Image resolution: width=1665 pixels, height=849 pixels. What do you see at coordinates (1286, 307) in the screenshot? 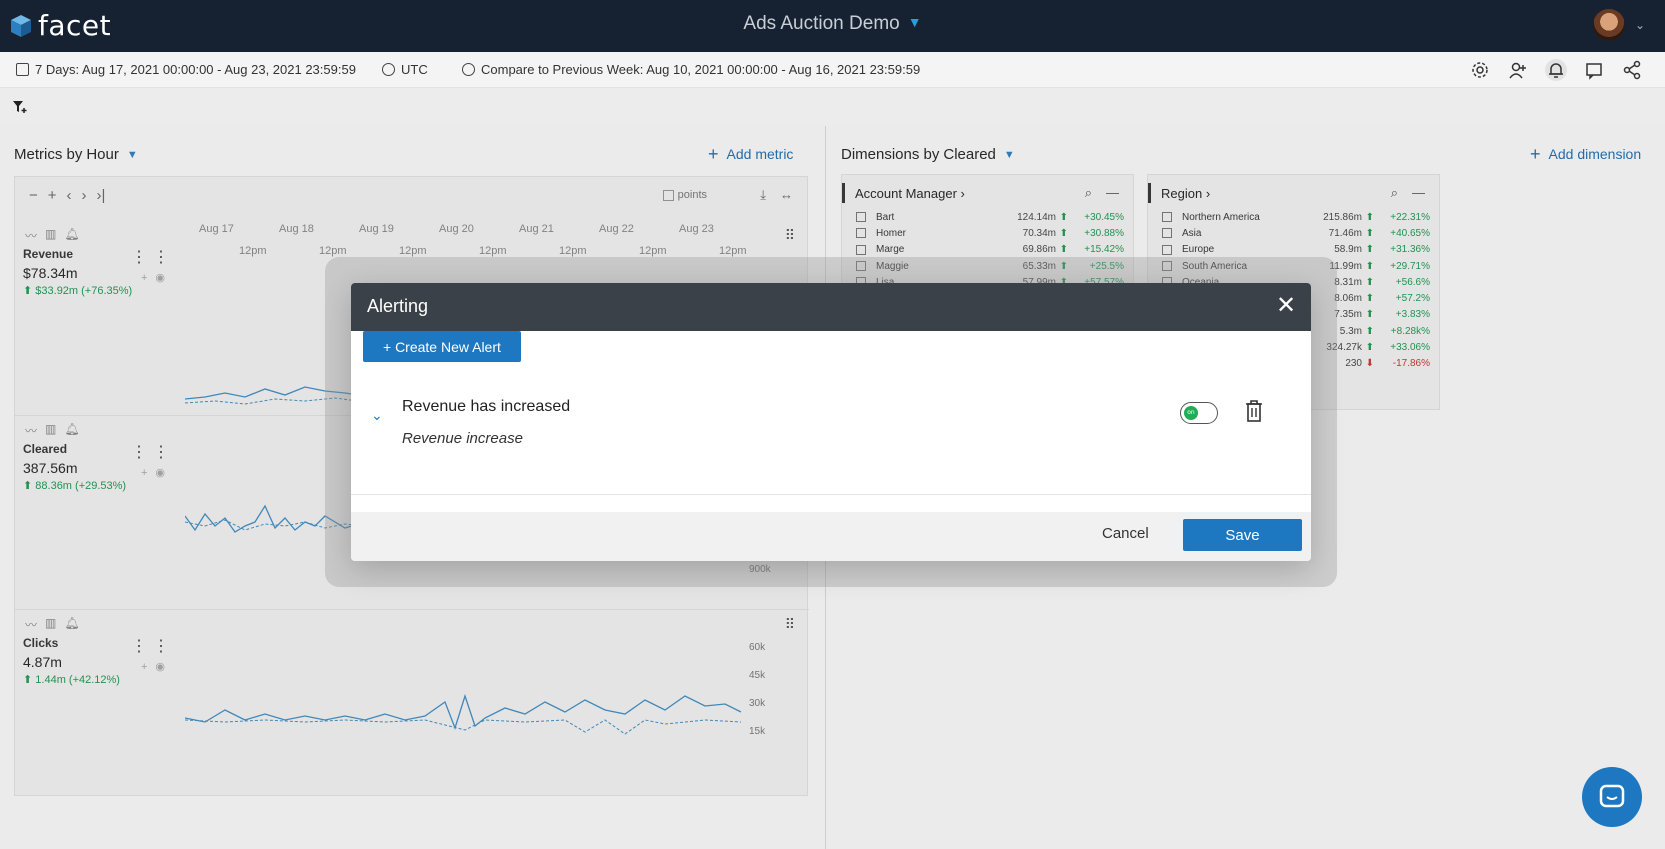
I see `close-icon: ✕` at bounding box center [1286, 307].